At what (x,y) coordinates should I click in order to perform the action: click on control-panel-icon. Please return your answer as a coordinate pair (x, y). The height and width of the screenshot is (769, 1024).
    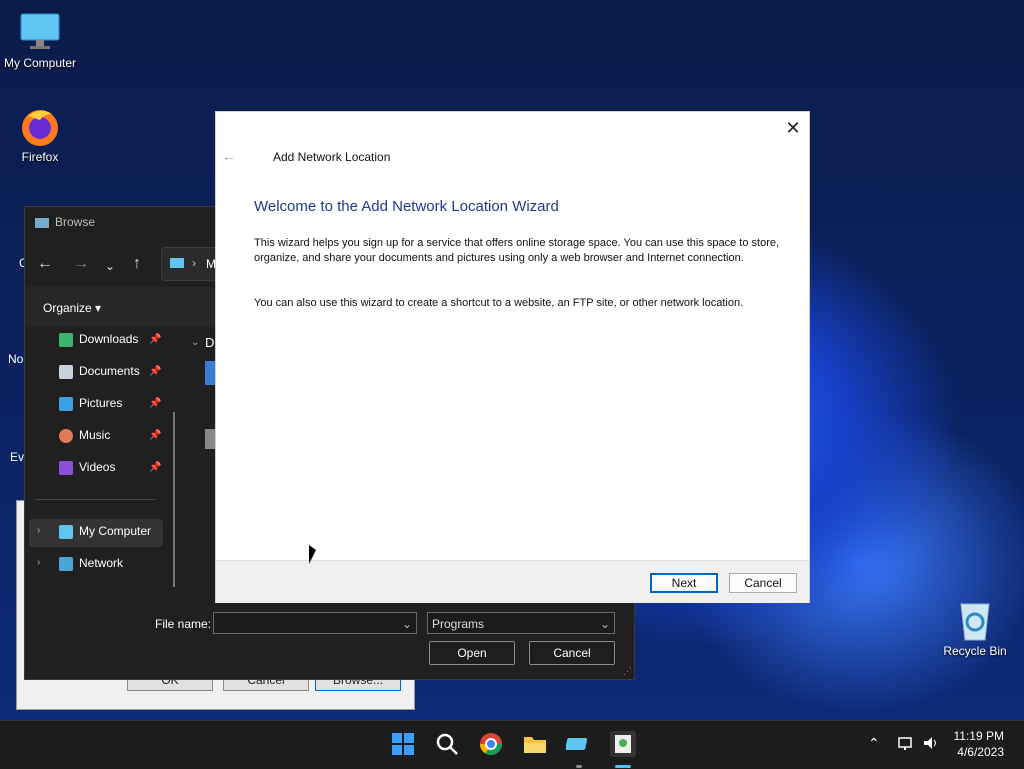
    Looking at the image, I should click on (578, 744).